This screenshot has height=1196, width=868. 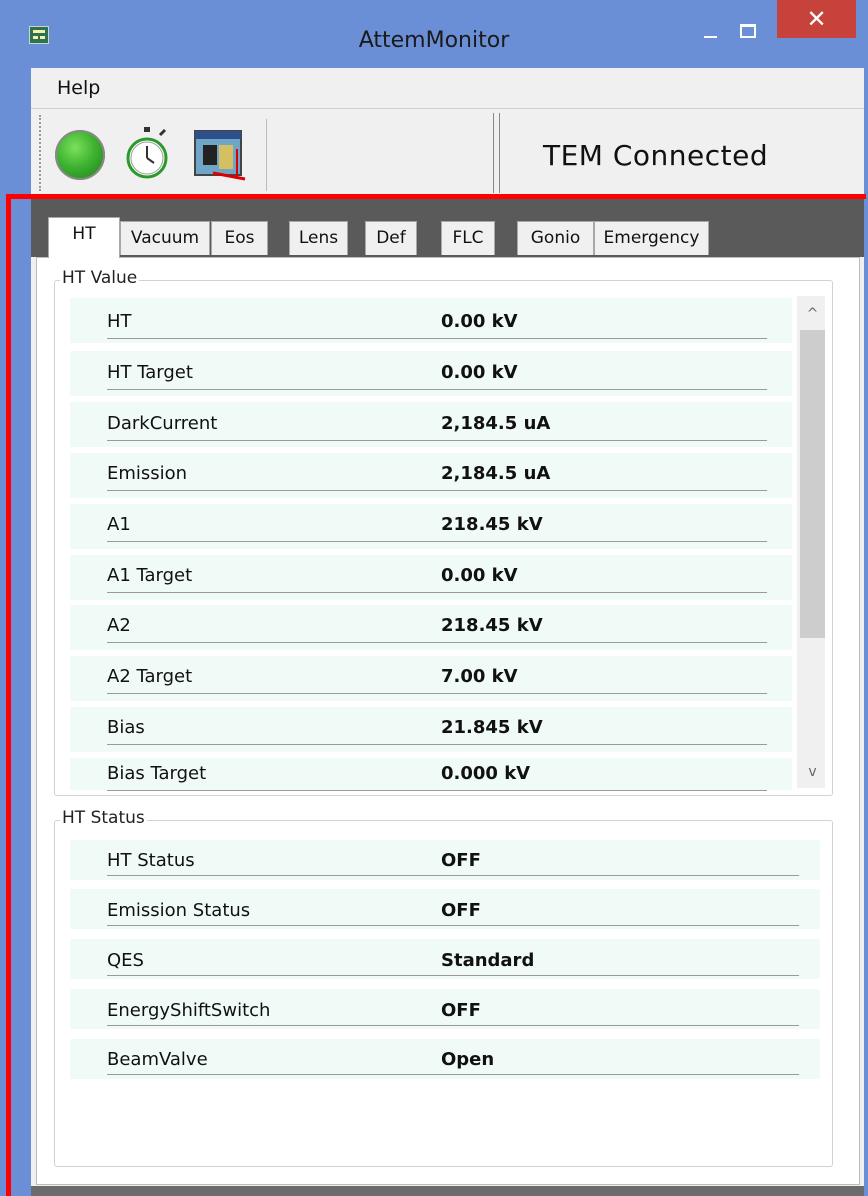 I want to click on scroll-up-arrow-icon: ^, so click(x=812, y=314).